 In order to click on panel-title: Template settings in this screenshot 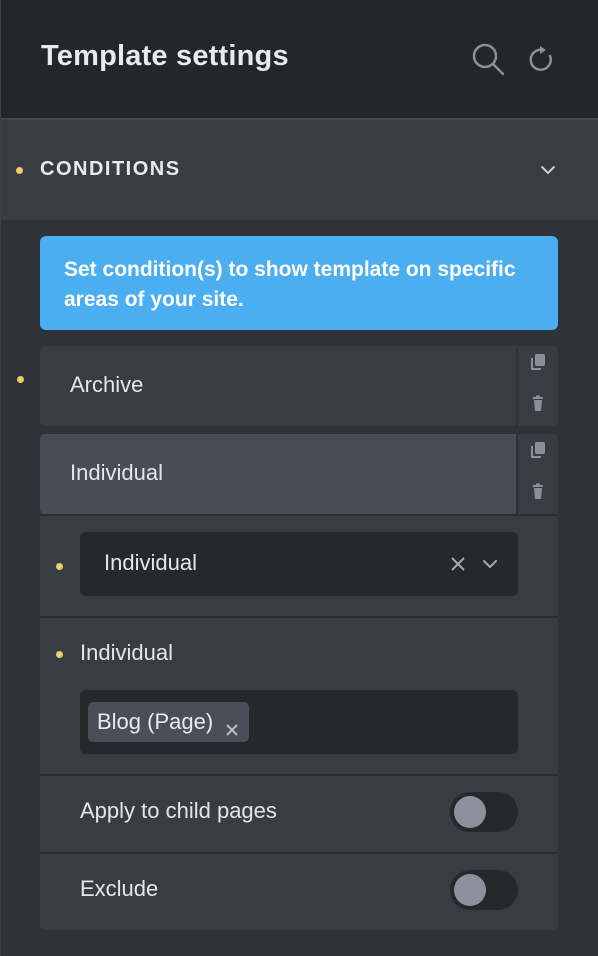, I will do `click(165, 56)`.